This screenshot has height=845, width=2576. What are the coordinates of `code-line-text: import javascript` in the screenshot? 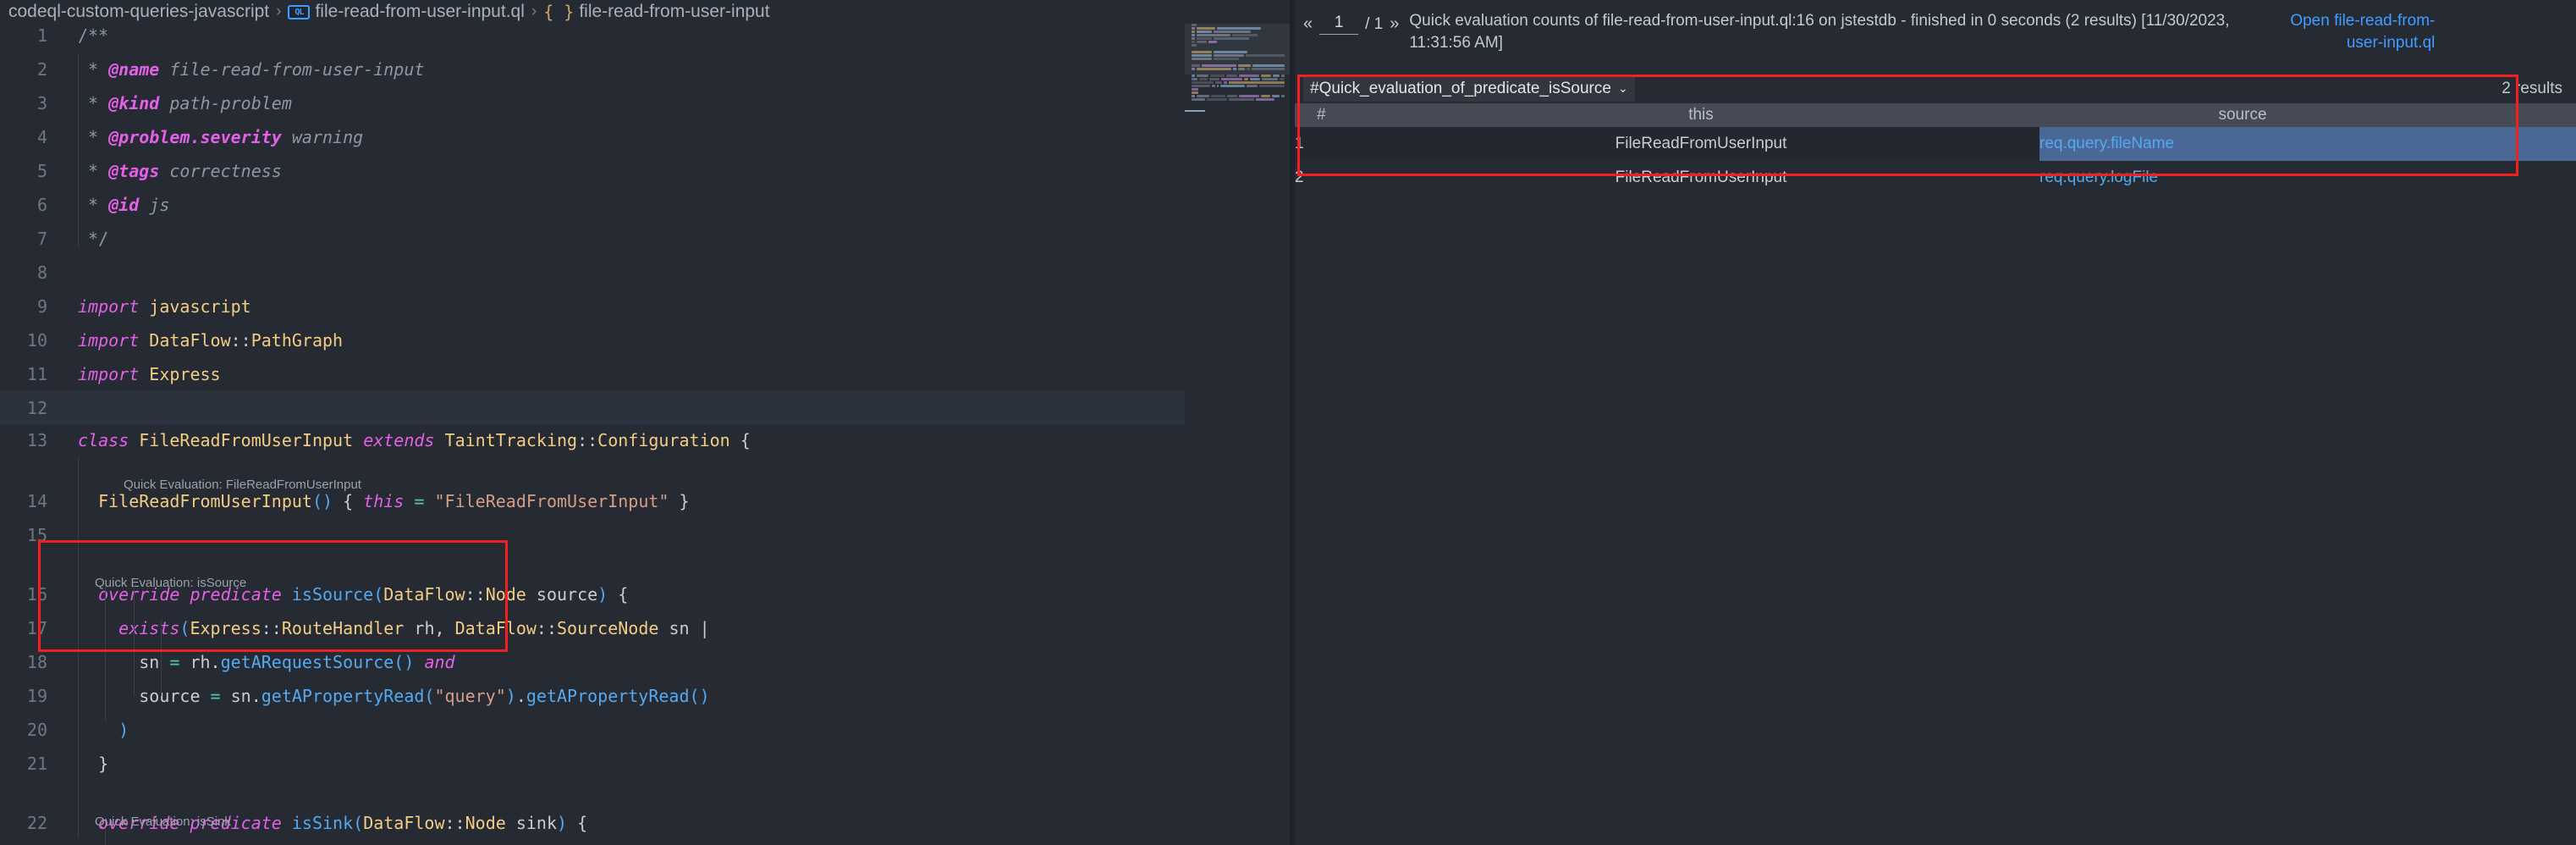 It's located at (164, 306).